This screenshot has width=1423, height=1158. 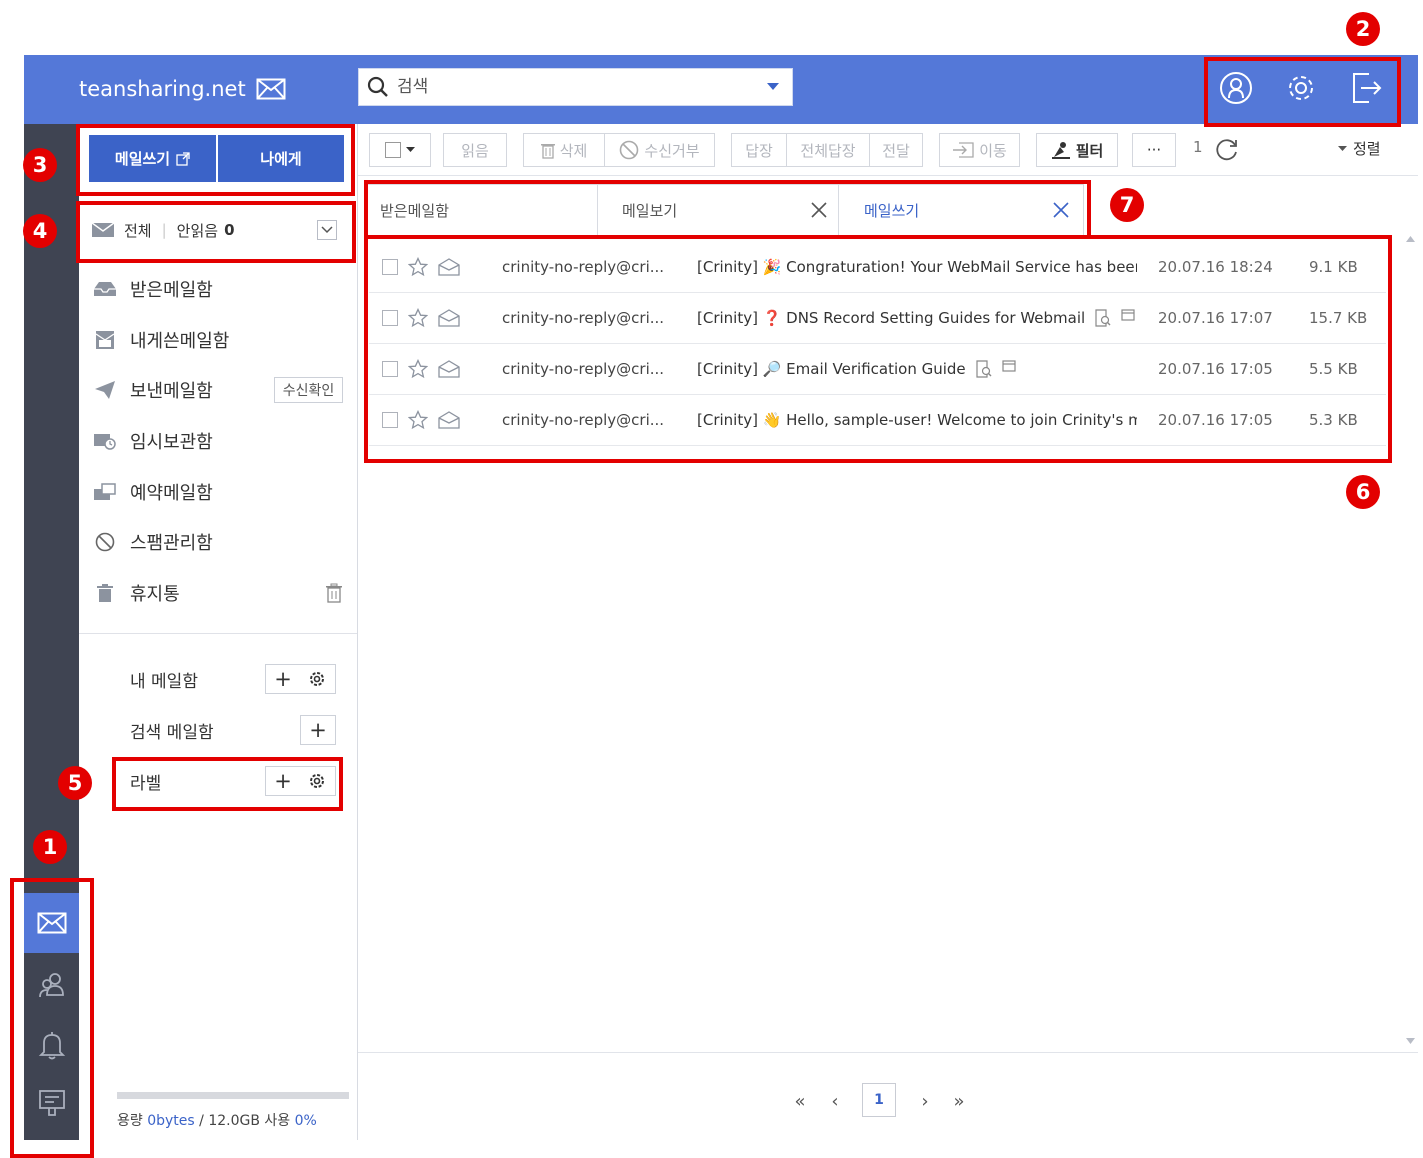 I want to click on first-page-button: «, so click(x=800, y=1101).